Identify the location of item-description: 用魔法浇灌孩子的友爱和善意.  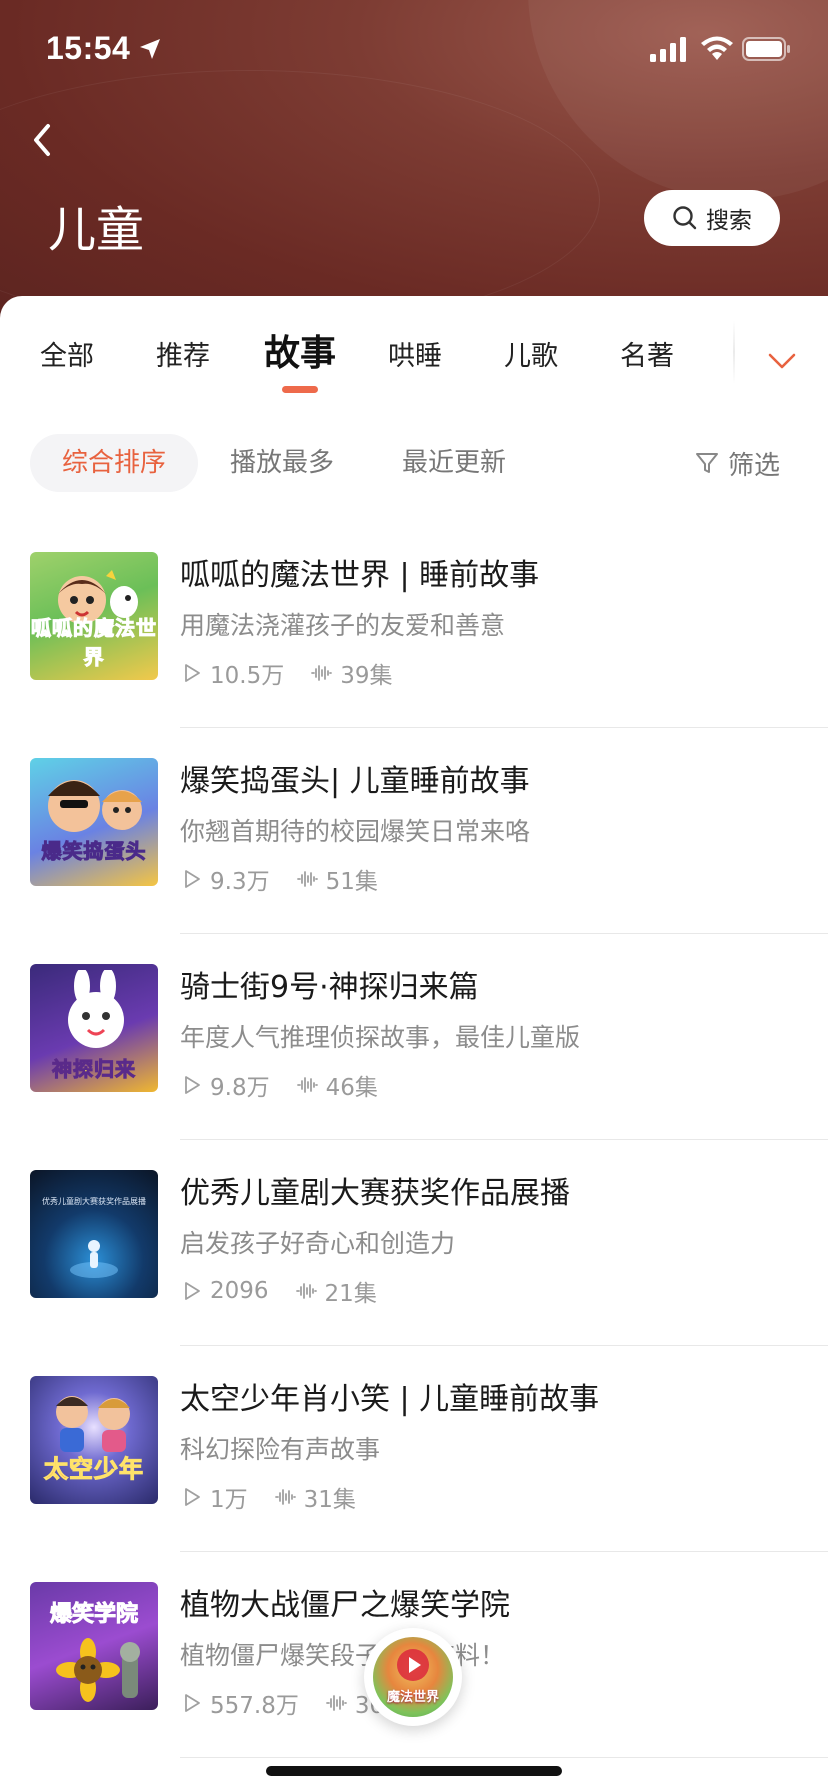
(343, 625).